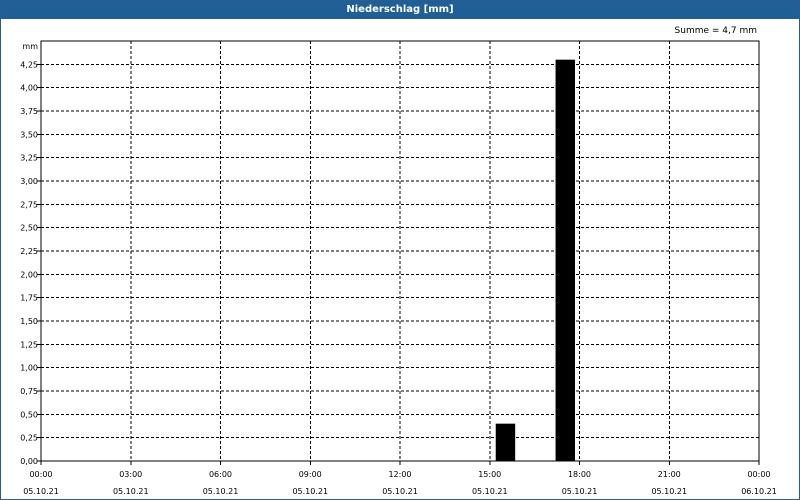  What do you see at coordinates (759, 491) in the screenshot?
I see `x-tick-date: 06.10.21` at bounding box center [759, 491].